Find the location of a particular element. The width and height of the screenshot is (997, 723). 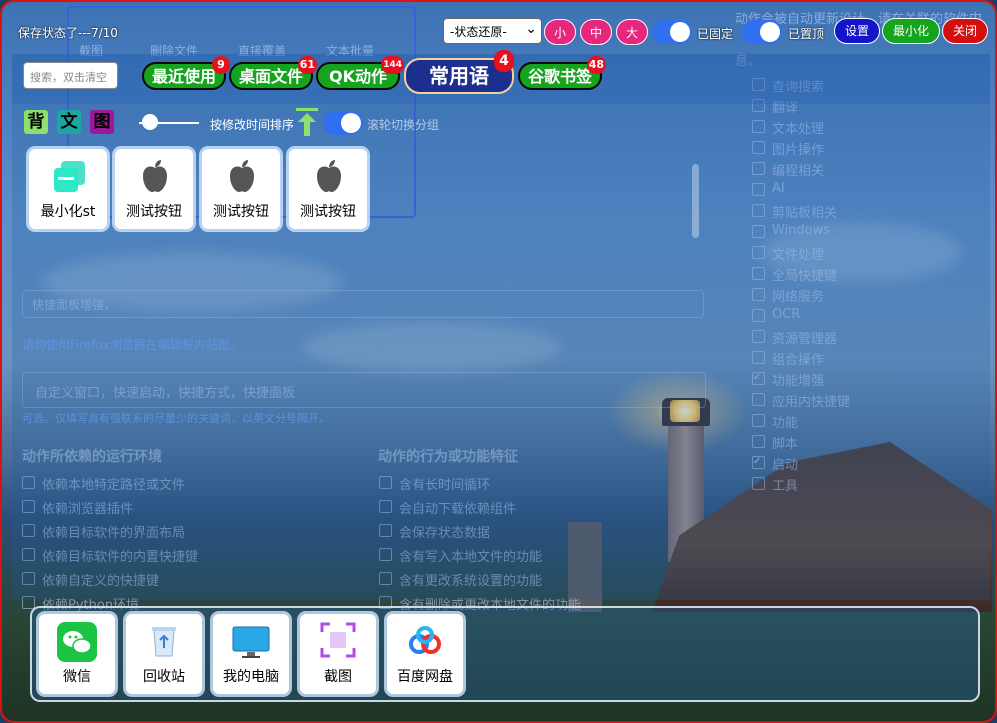

tab-badge: 4 is located at coordinates (504, 61).